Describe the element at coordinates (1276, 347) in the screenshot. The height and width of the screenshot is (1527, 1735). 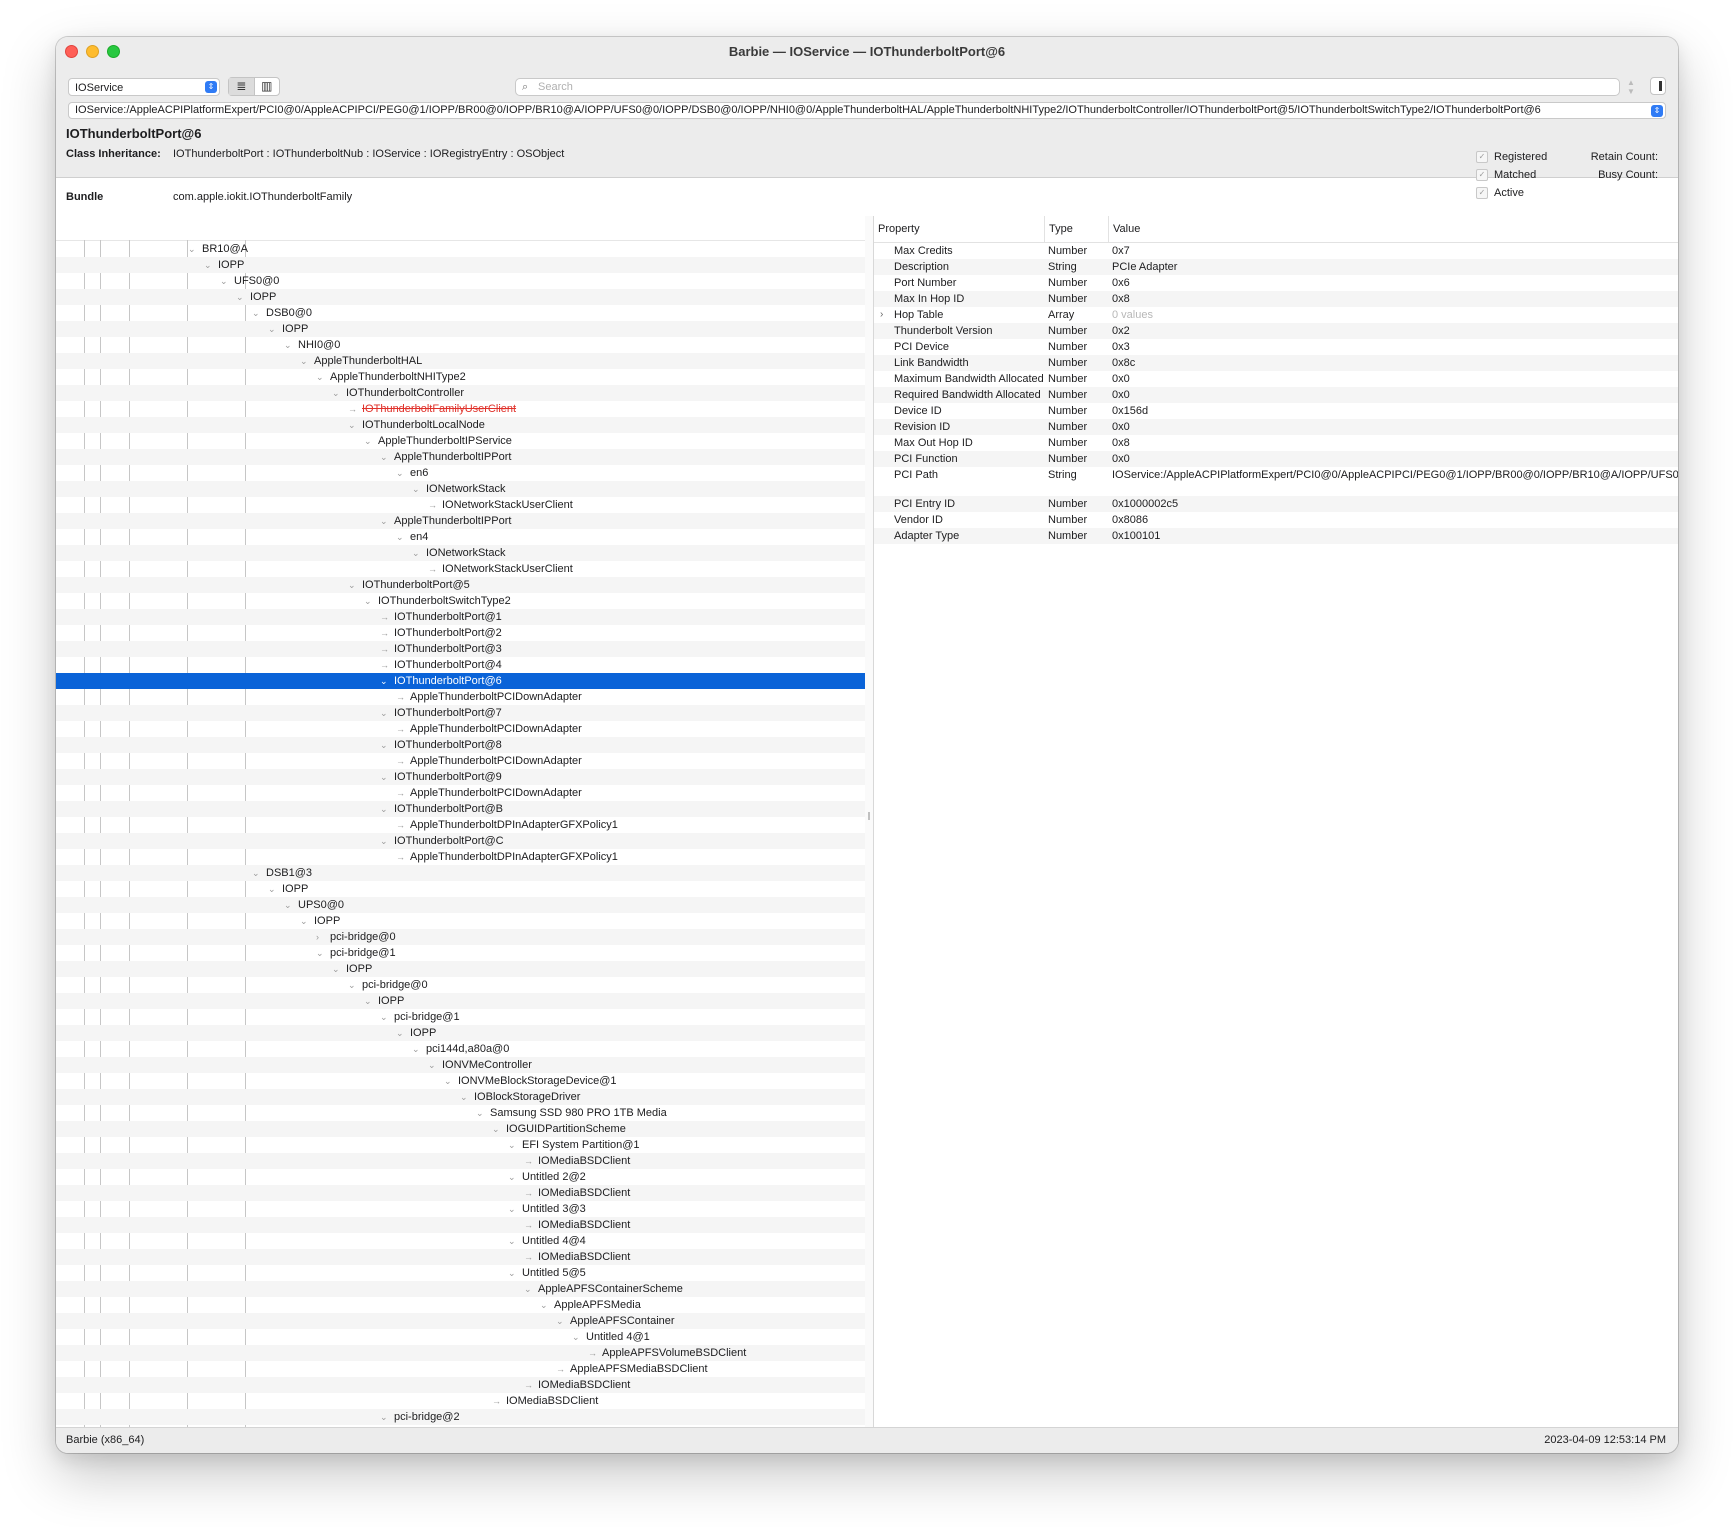
I see `property-row: PCI Device Number 0x3` at that location.